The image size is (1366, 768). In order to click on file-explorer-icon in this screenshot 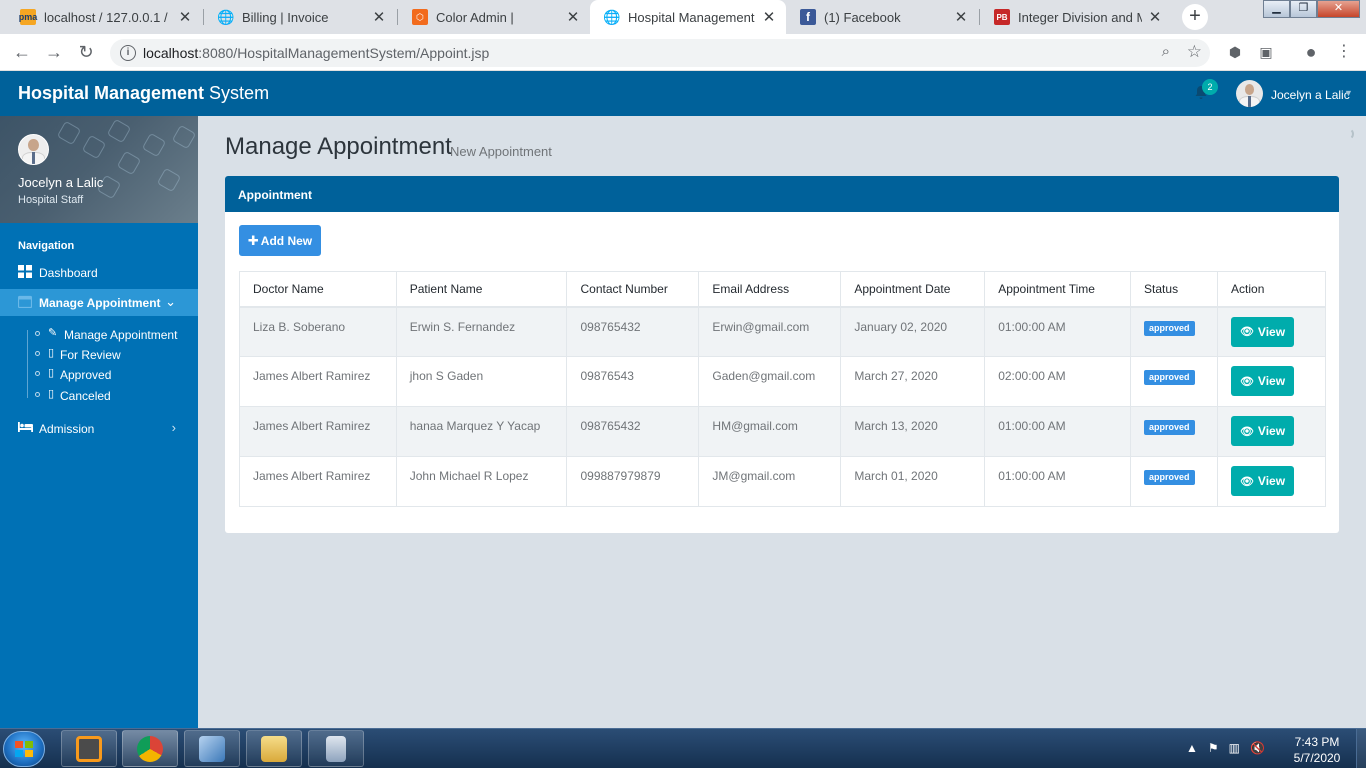, I will do `click(274, 748)`.